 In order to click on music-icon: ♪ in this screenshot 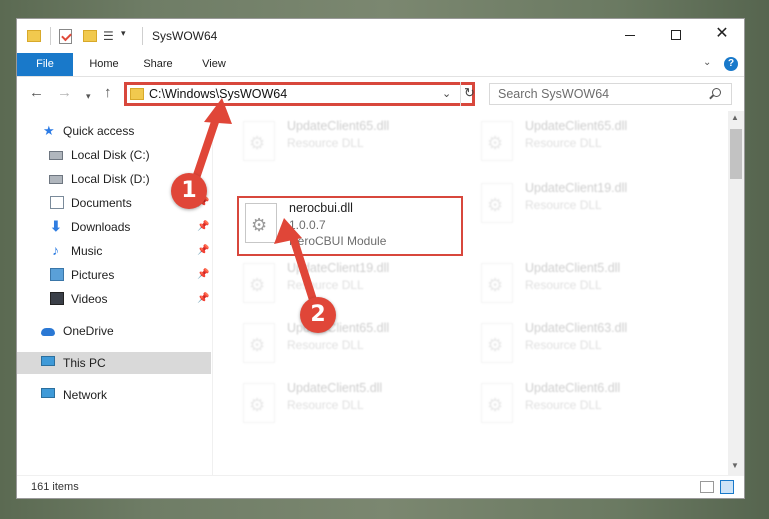, I will do `click(55, 250)`.